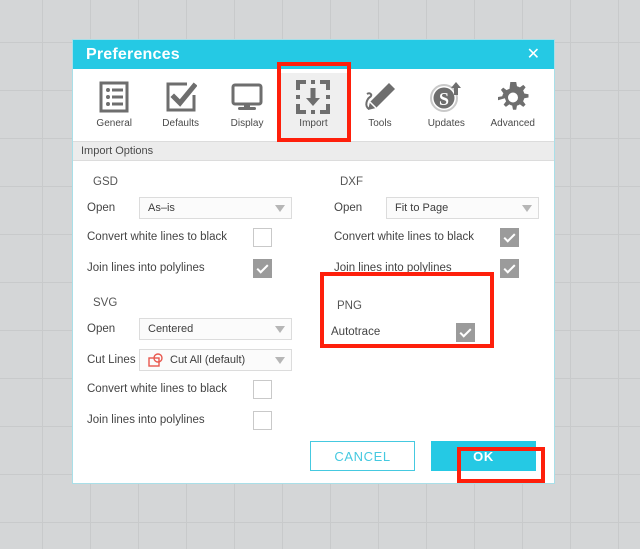 The image size is (640, 549). I want to click on svg-join-row: Join lines into polylines, so click(189, 422).